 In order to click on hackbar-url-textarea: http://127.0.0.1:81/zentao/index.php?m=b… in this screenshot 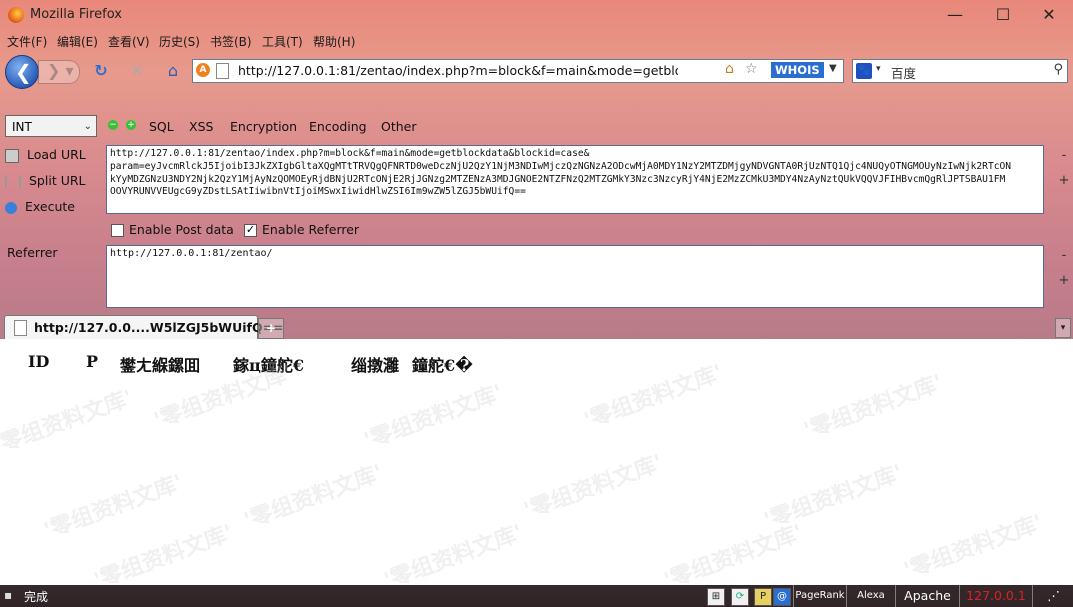, I will do `click(575, 179)`.